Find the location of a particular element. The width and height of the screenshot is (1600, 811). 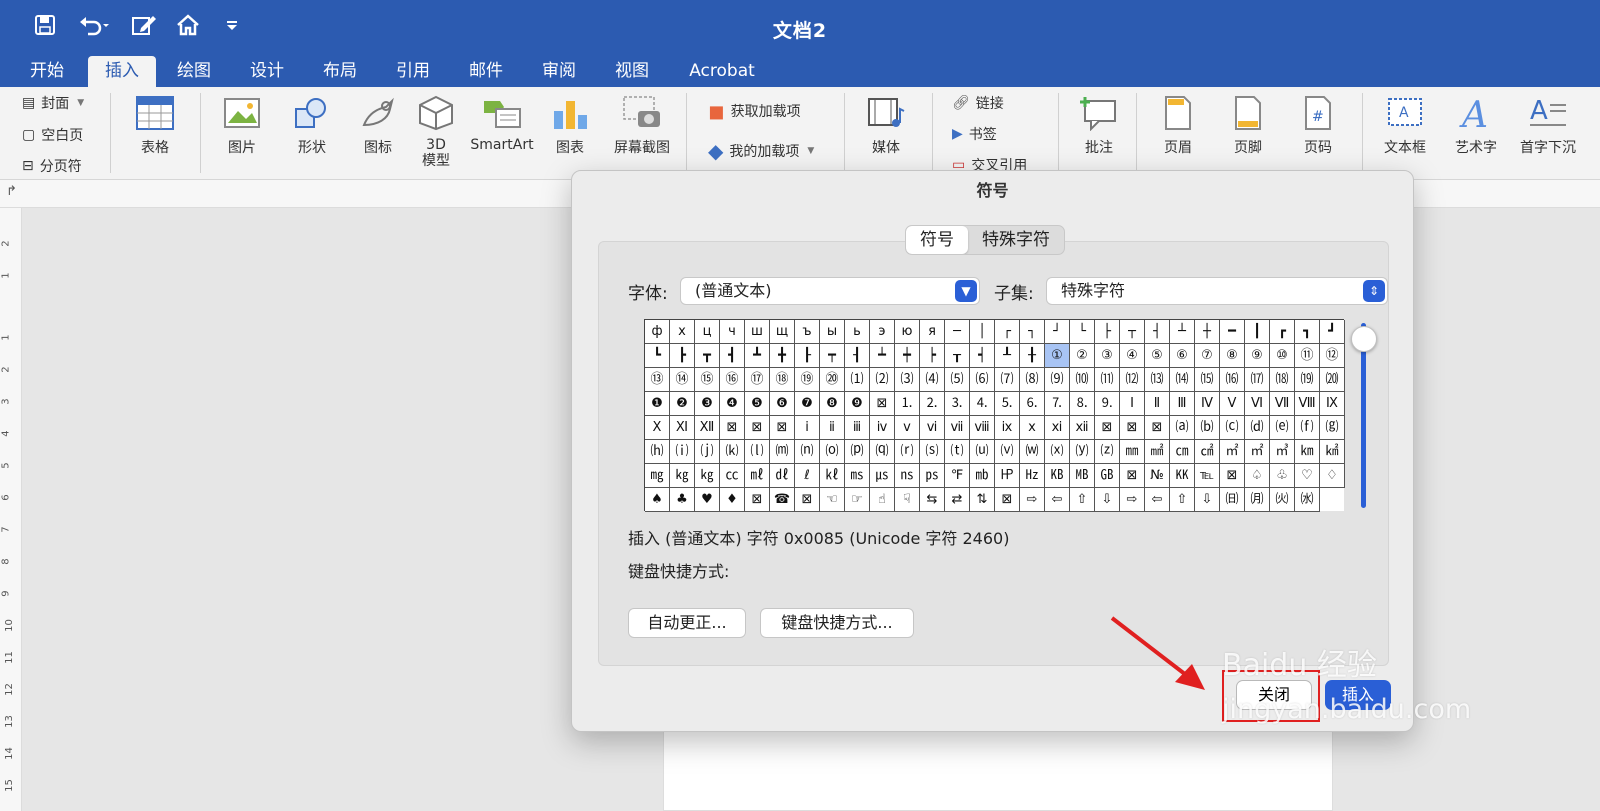

symbol-cell: ┛ is located at coordinates (1332, 332).